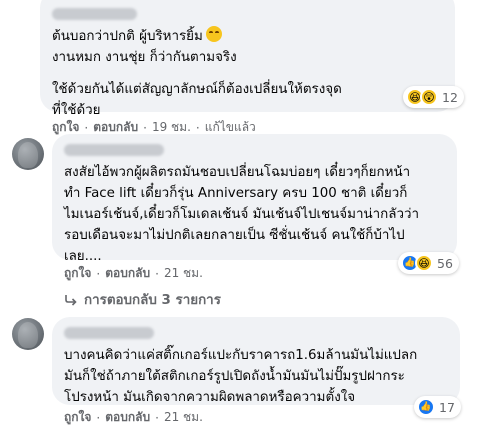  Describe the element at coordinates (450, 97) in the screenshot. I see `reaction-count: 12` at that location.